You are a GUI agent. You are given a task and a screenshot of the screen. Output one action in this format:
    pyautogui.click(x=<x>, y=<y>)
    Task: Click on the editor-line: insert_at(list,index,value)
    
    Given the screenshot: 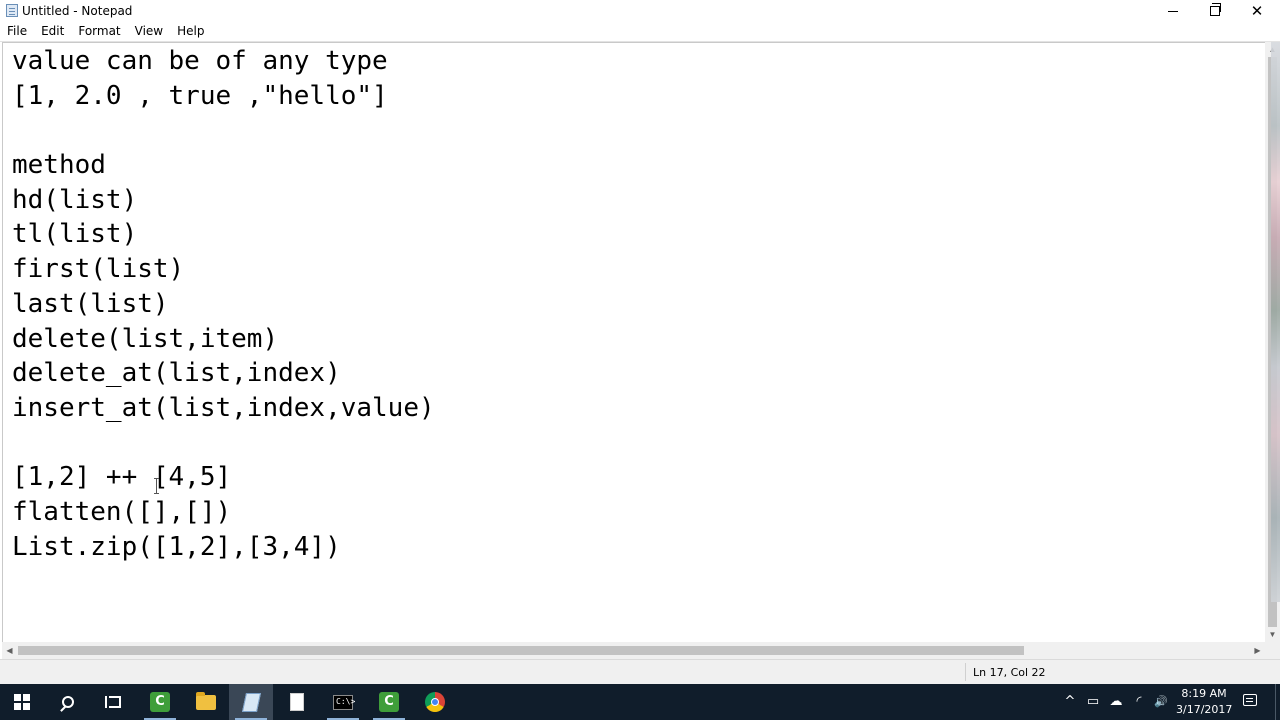 What is the action you would take?
    pyautogui.click(x=223, y=407)
    